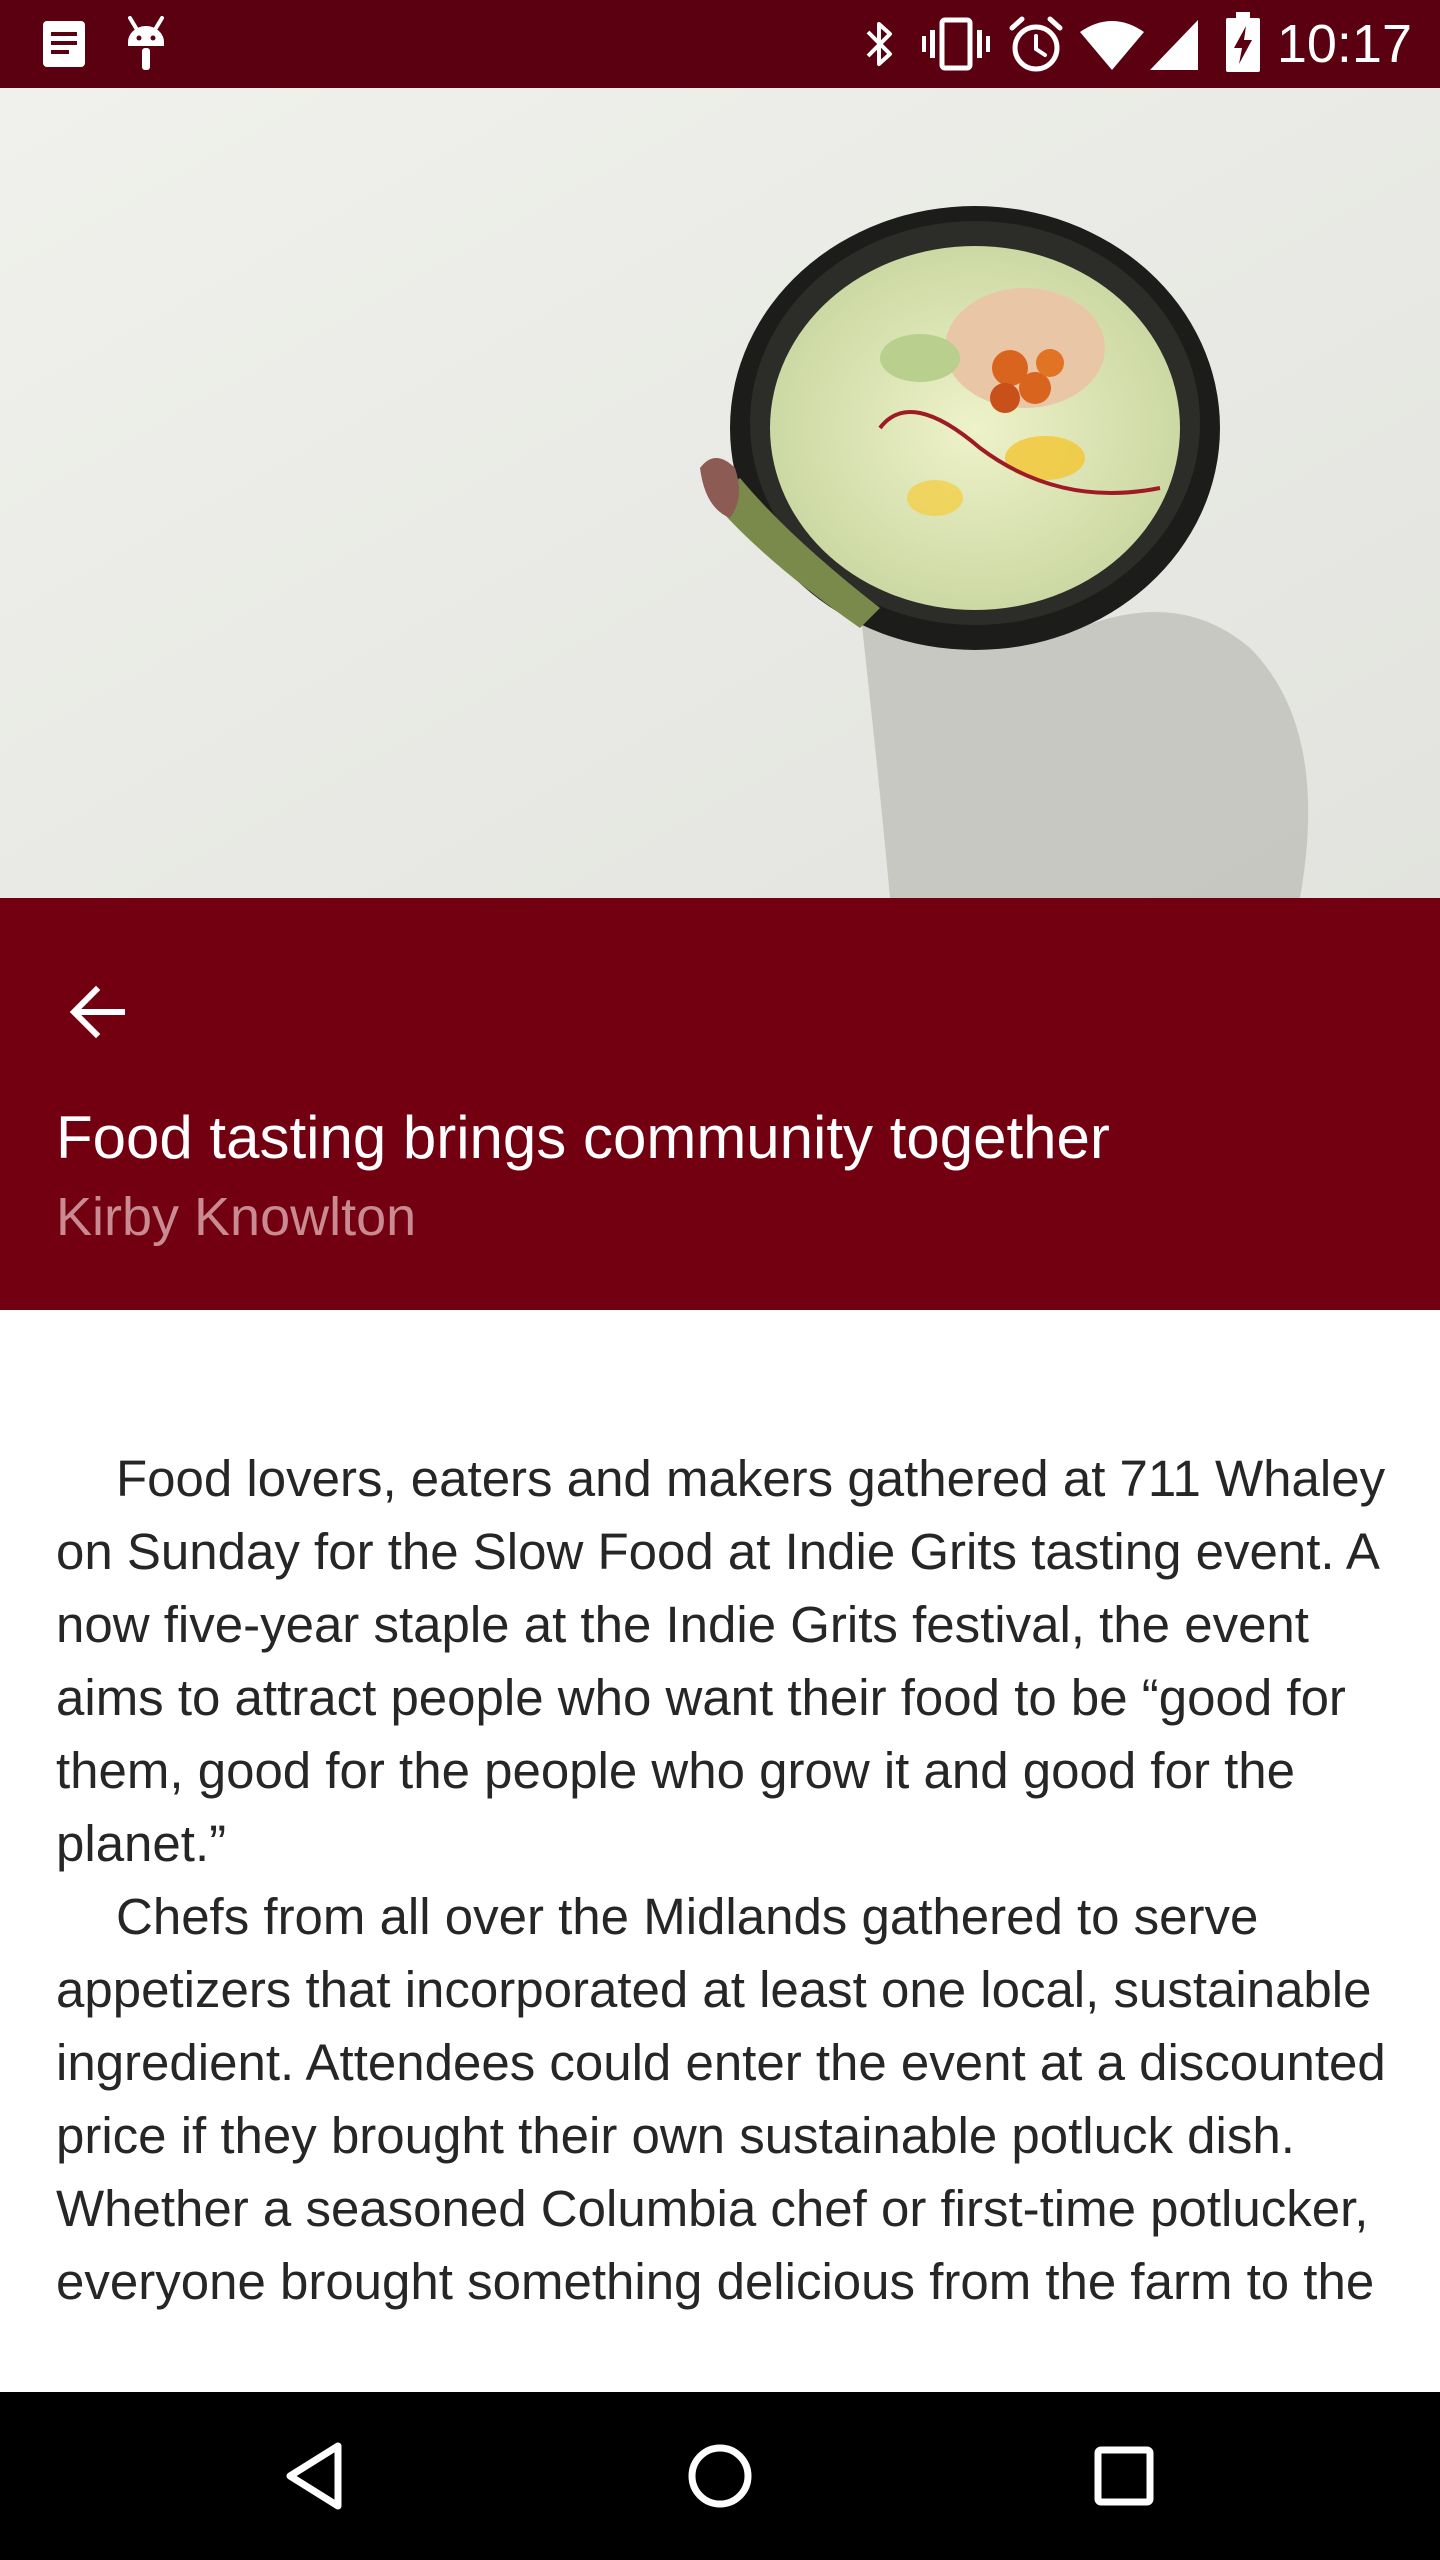 This screenshot has height=2560, width=1440. Describe the element at coordinates (1243, 42) in the screenshot. I see `battery-charging-icon` at that location.